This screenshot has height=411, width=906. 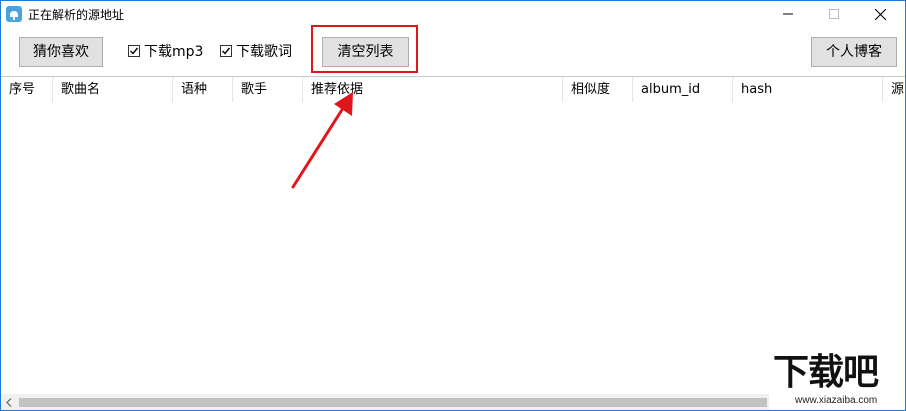 What do you see at coordinates (322, 140) in the screenshot?
I see `annotation-arrow` at bounding box center [322, 140].